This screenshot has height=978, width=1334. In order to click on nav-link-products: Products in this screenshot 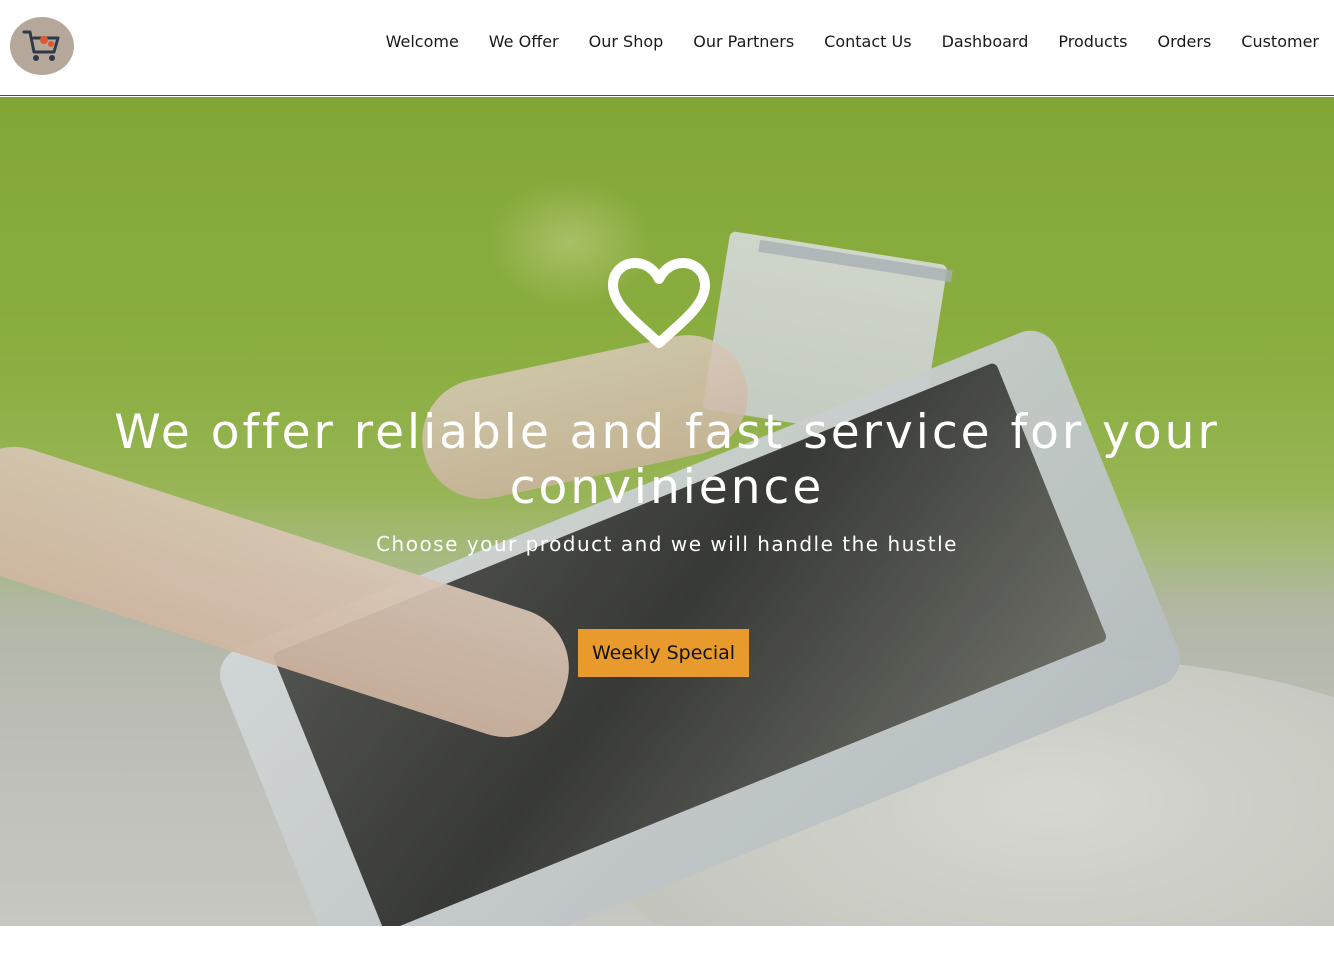, I will do `click(1092, 41)`.